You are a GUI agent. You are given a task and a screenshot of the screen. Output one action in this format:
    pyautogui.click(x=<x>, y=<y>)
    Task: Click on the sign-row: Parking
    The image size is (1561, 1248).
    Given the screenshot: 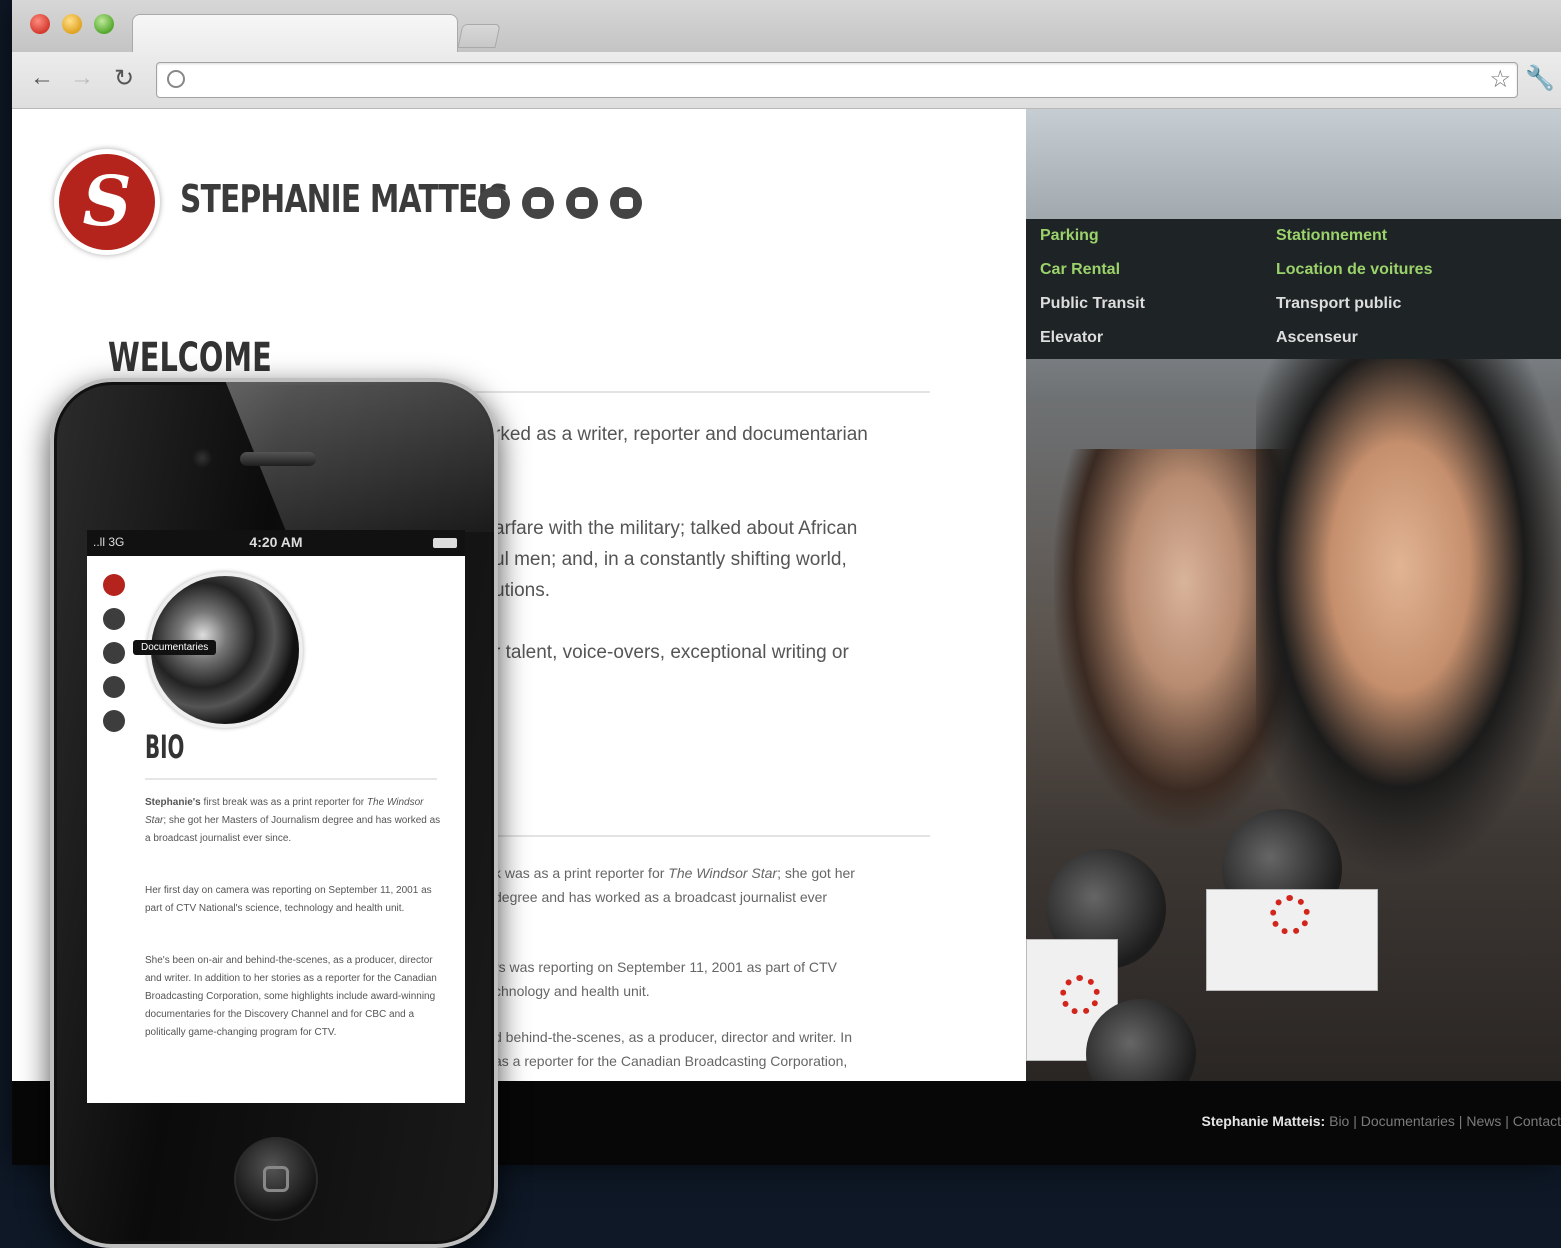 What is the action you would take?
    pyautogui.click(x=1069, y=235)
    